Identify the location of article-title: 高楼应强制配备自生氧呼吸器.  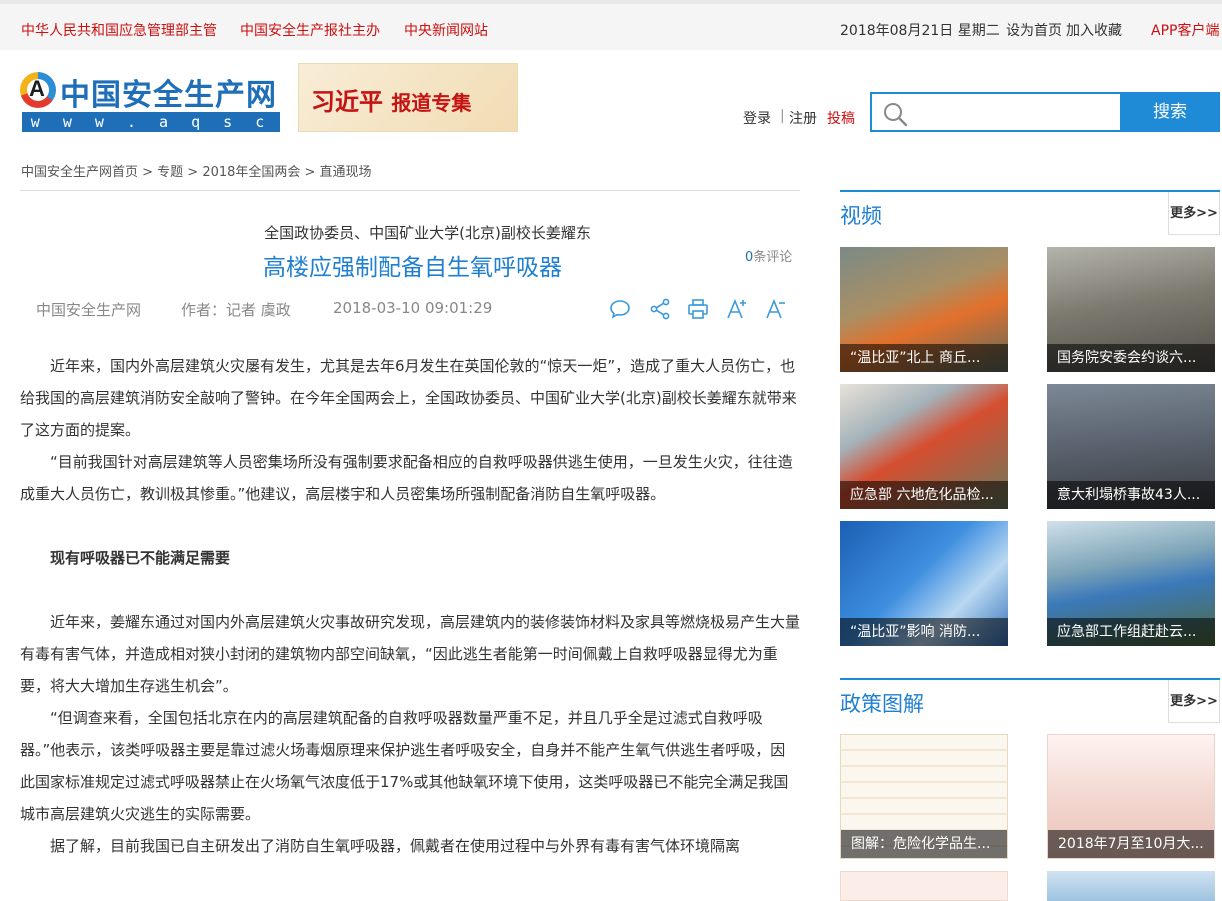
(412, 268).